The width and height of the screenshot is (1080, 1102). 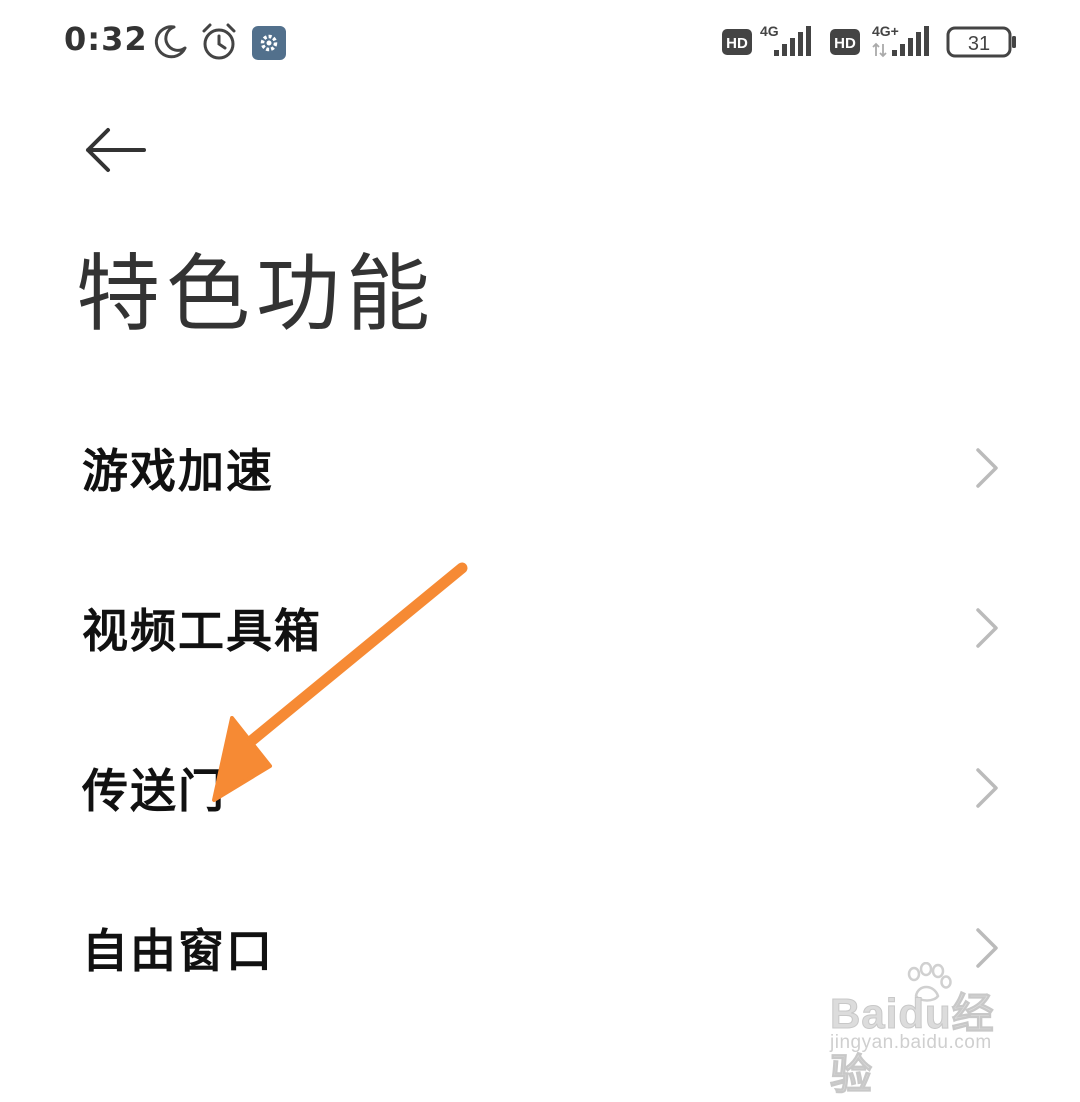 I want to click on list-item-video-toolbox: 视频工具箱, so click(x=540, y=628).